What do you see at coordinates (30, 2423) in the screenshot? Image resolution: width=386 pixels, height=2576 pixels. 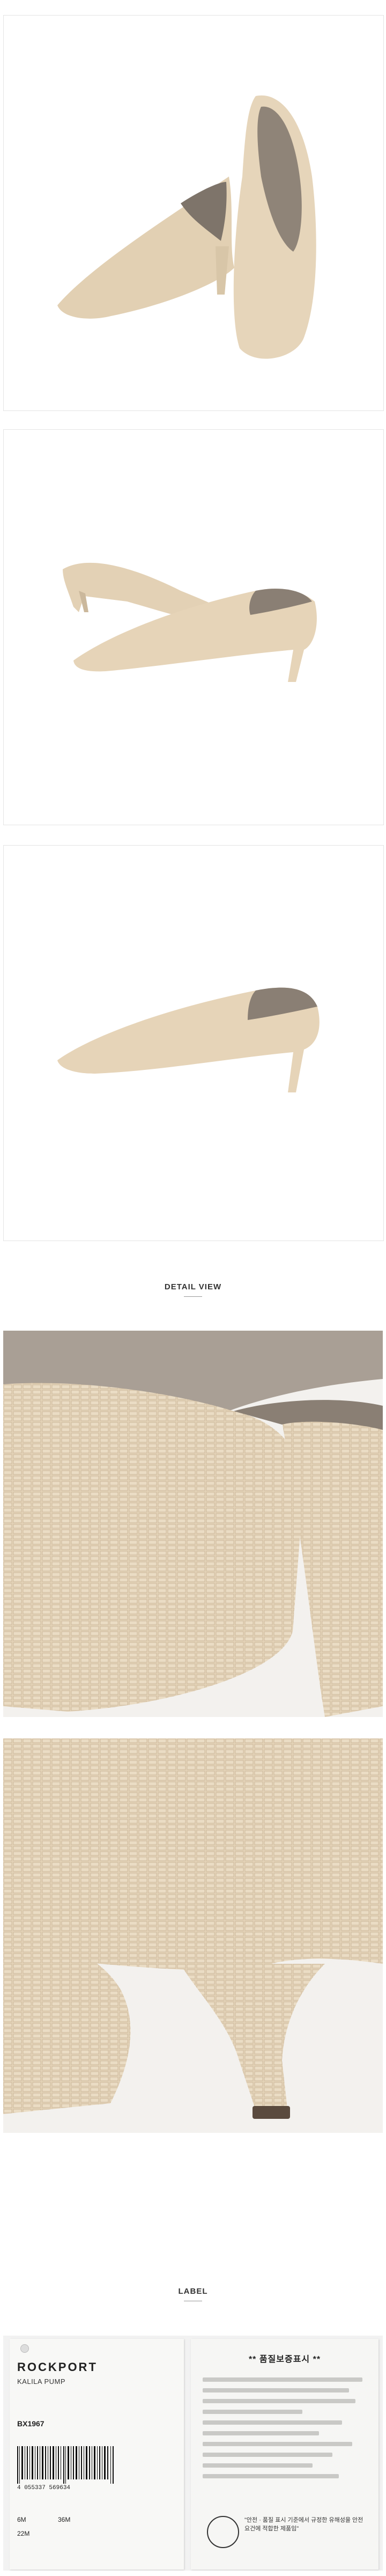 I see `hangtag-style-code: BX1967` at bounding box center [30, 2423].